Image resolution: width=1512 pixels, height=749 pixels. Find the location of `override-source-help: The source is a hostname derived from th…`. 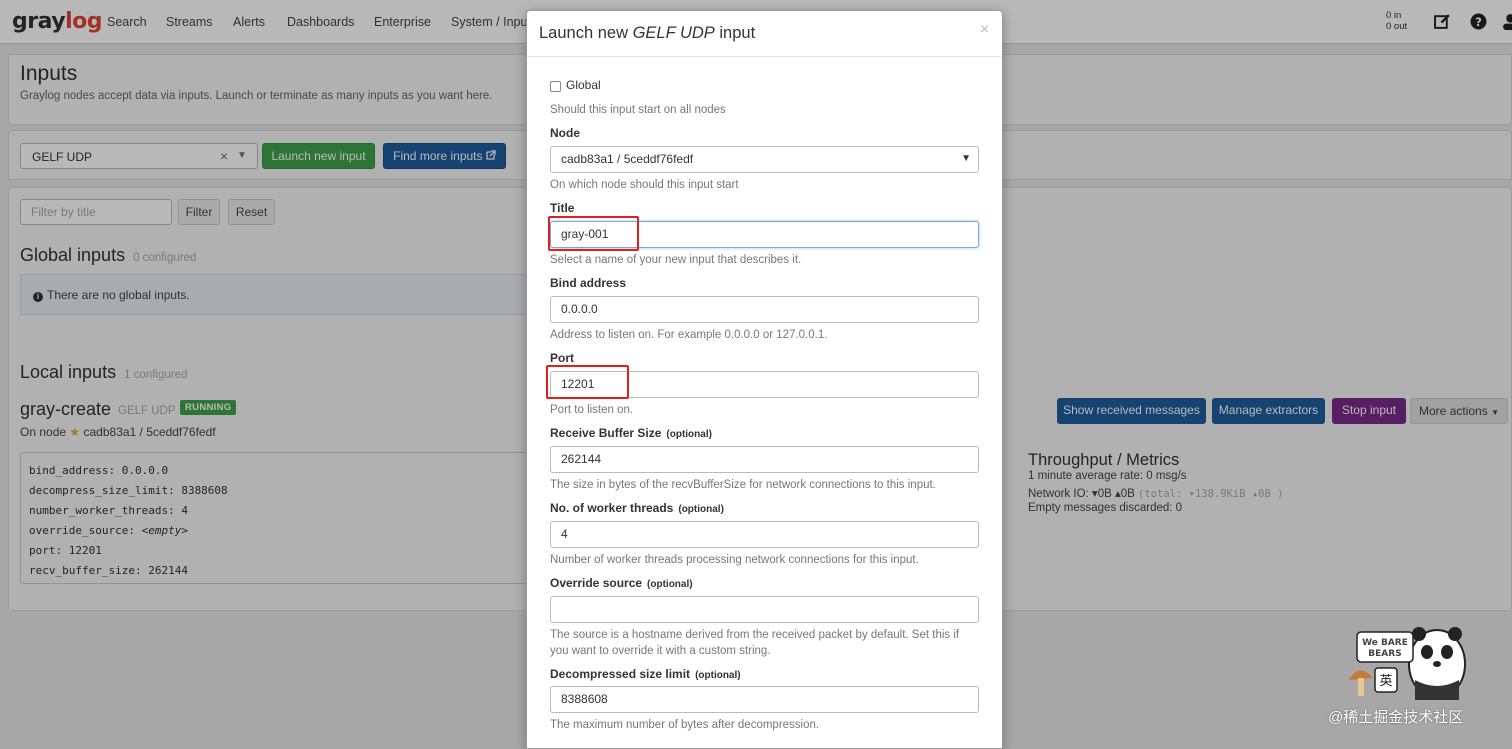

override-source-help: The source is a hostname derived from th… is located at coordinates (755, 643).